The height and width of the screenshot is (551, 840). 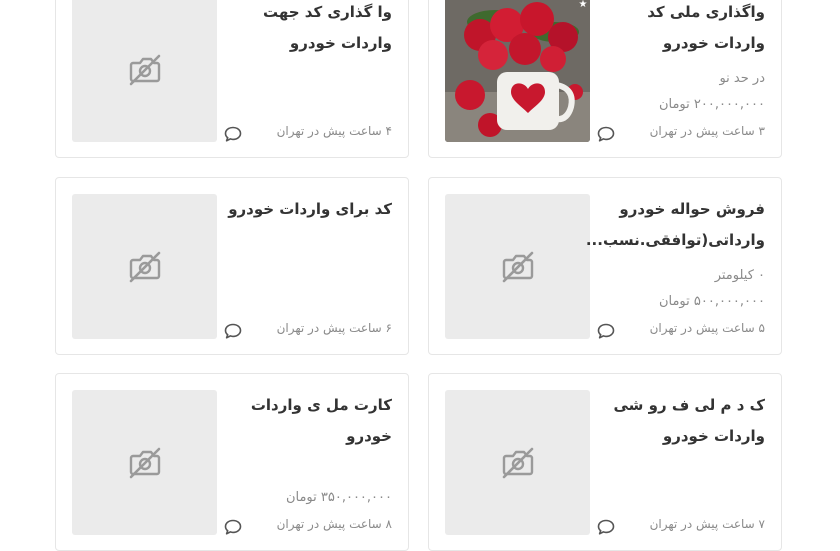 I want to click on listing-price: ۵۰۰,۰۰۰,۰۰۰ تومان, so click(x=711, y=301).